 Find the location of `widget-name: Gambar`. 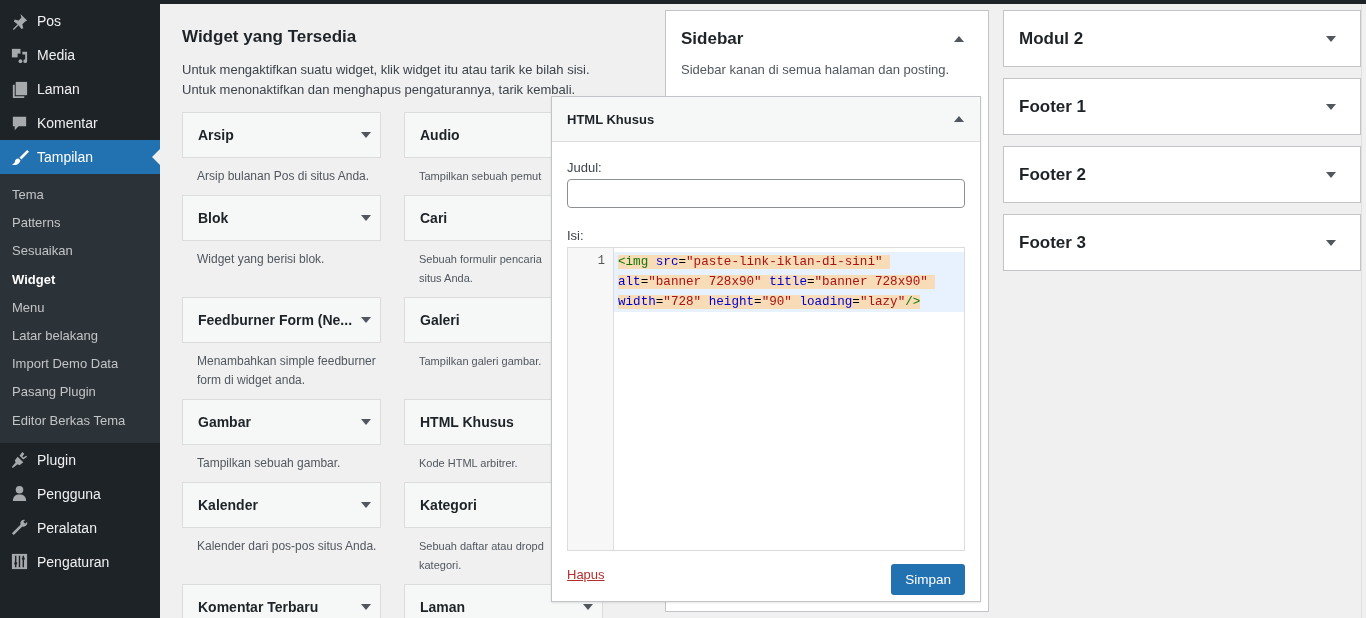

widget-name: Gambar is located at coordinates (224, 422).